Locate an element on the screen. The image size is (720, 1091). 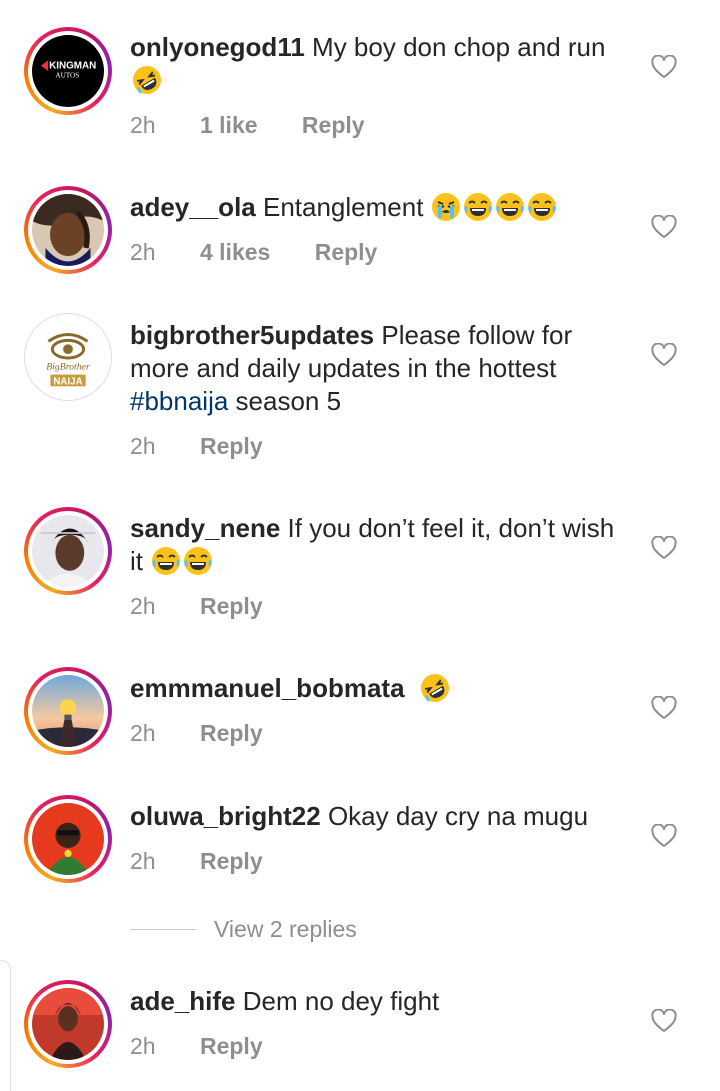
bigbrother-naija-logo-avatar: BigBrother NAIJA is located at coordinates (68, 357).